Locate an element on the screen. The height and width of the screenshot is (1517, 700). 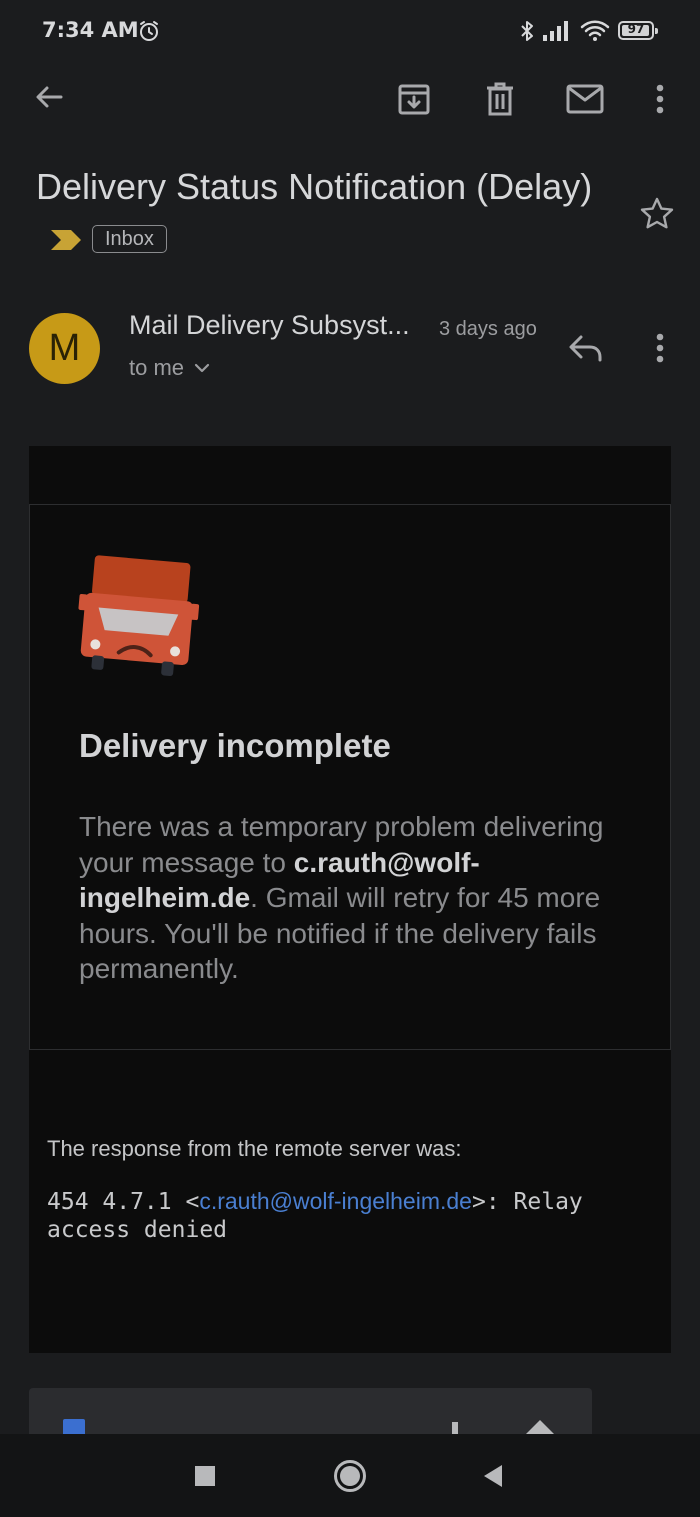
back-button is located at coordinates (49, 97).